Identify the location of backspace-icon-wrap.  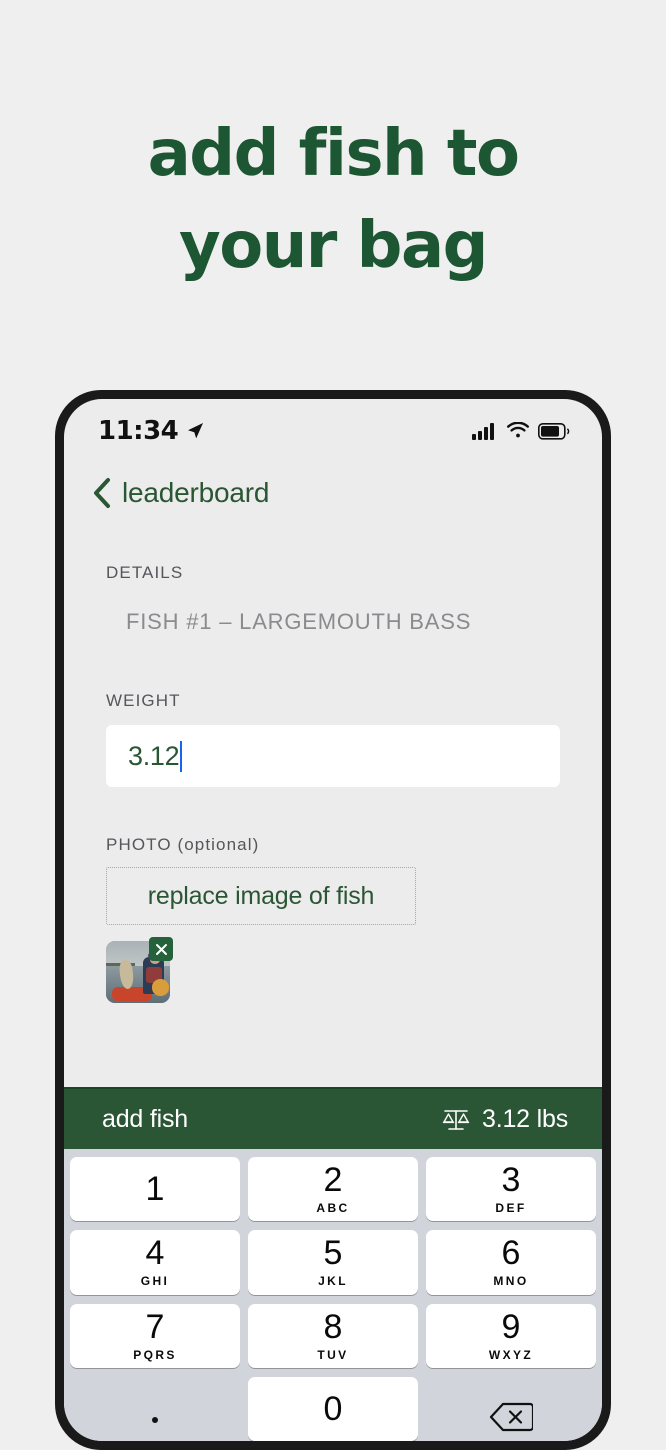
(511, 1417).